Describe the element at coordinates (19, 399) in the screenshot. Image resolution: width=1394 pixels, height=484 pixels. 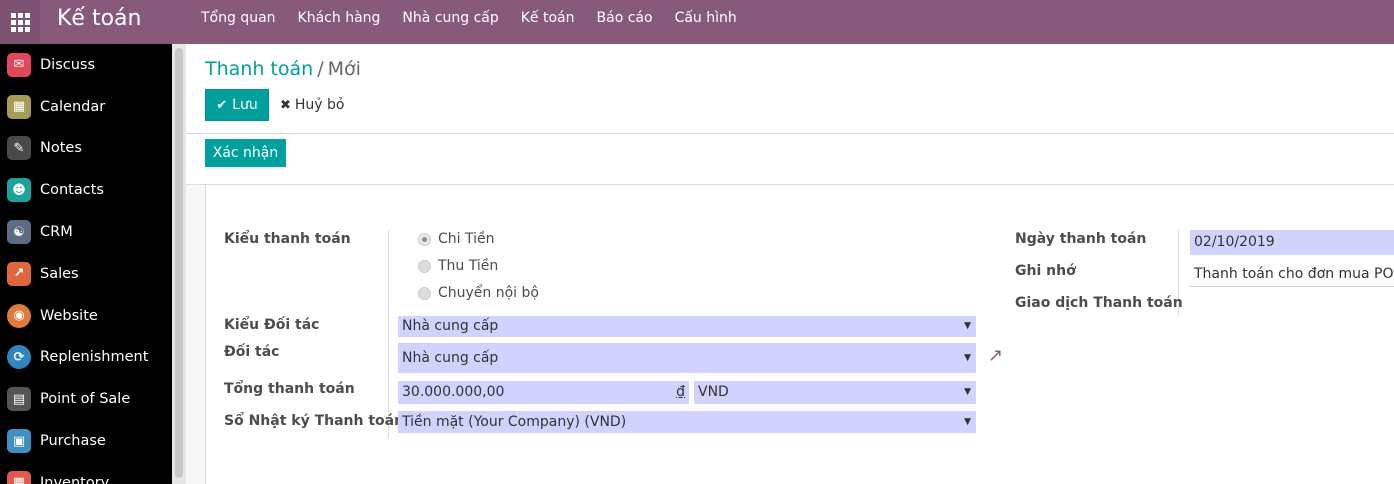
I see `point-of-sale-icon: ▤` at that location.